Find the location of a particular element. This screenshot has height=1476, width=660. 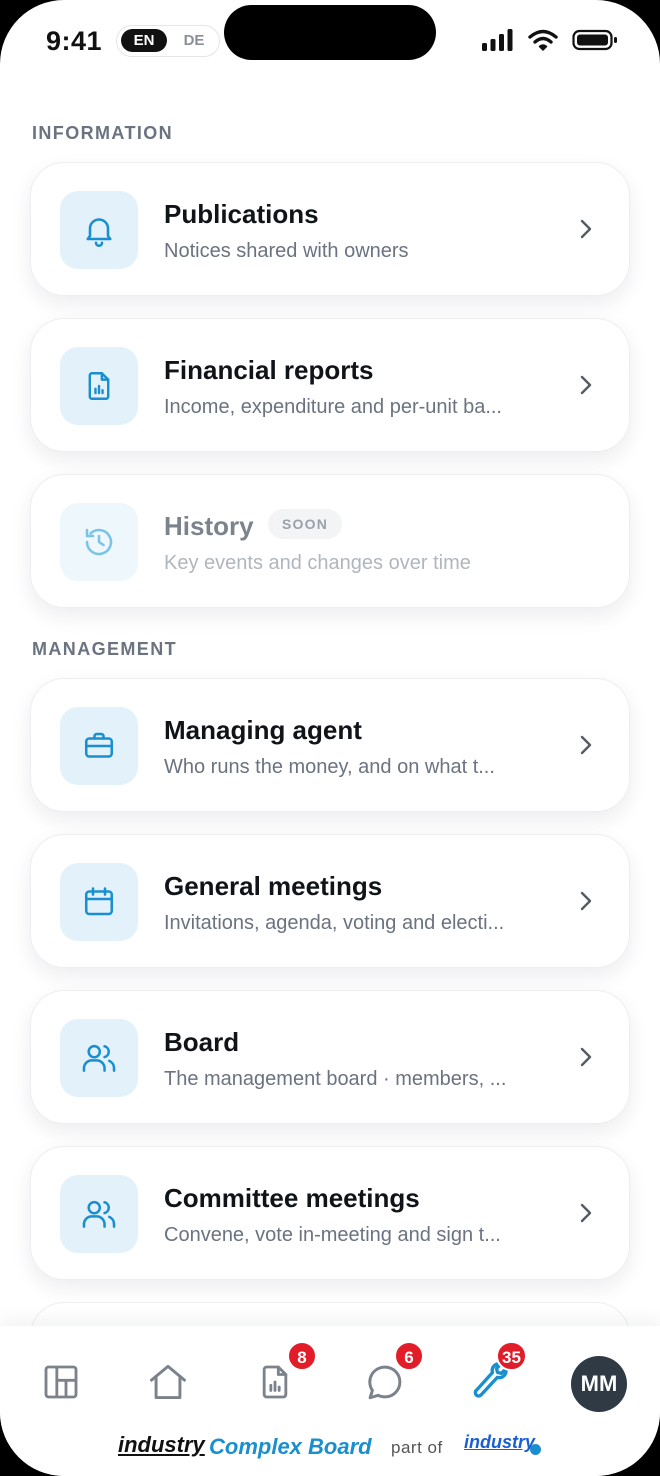

parent-brand-mark is located at coordinates (535, 1449).